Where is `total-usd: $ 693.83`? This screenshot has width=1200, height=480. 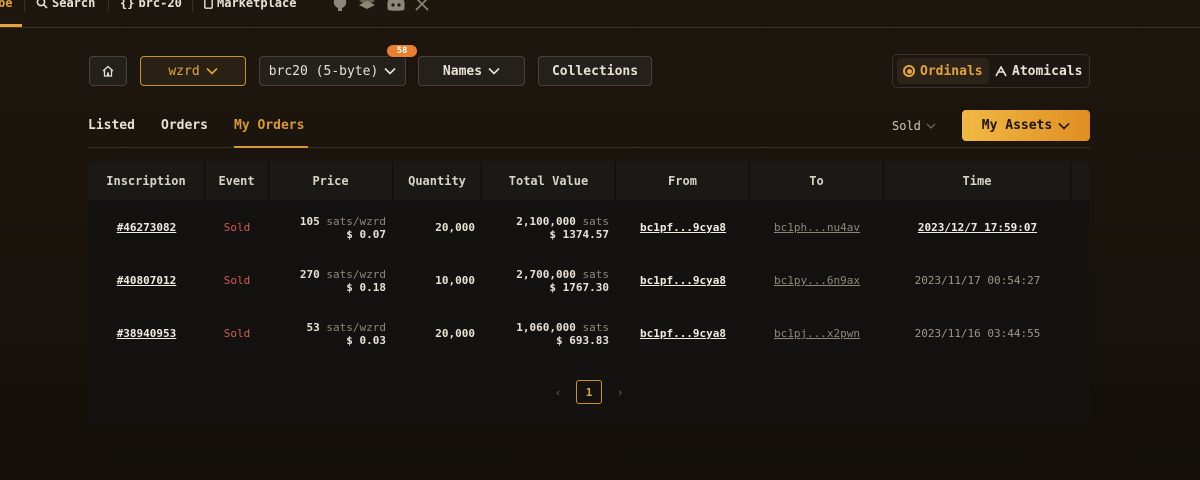
total-usd: $ 693.83 is located at coordinates (582, 340).